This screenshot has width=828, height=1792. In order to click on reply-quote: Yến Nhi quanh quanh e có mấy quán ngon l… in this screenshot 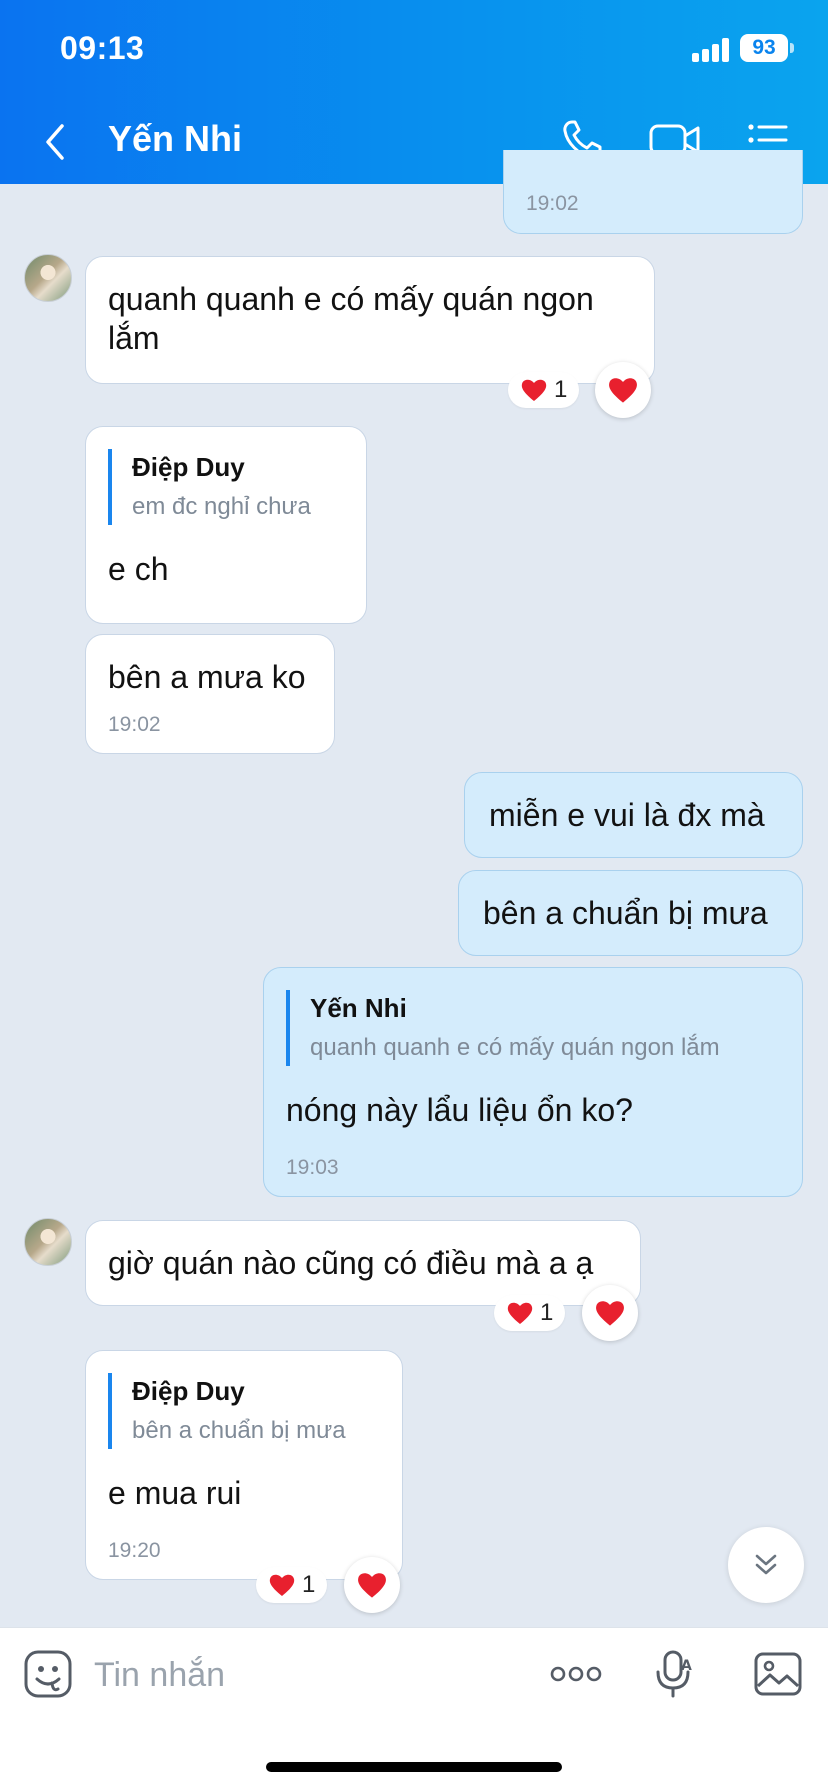, I will do `click(503, 1028)`.